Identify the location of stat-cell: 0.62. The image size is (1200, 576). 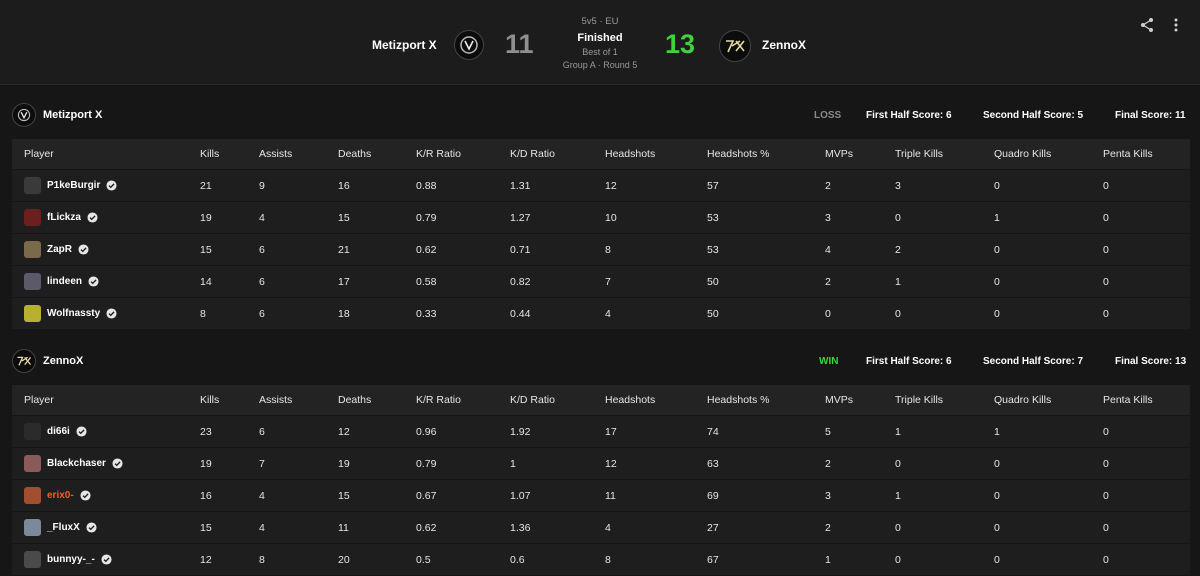
(426, 527).